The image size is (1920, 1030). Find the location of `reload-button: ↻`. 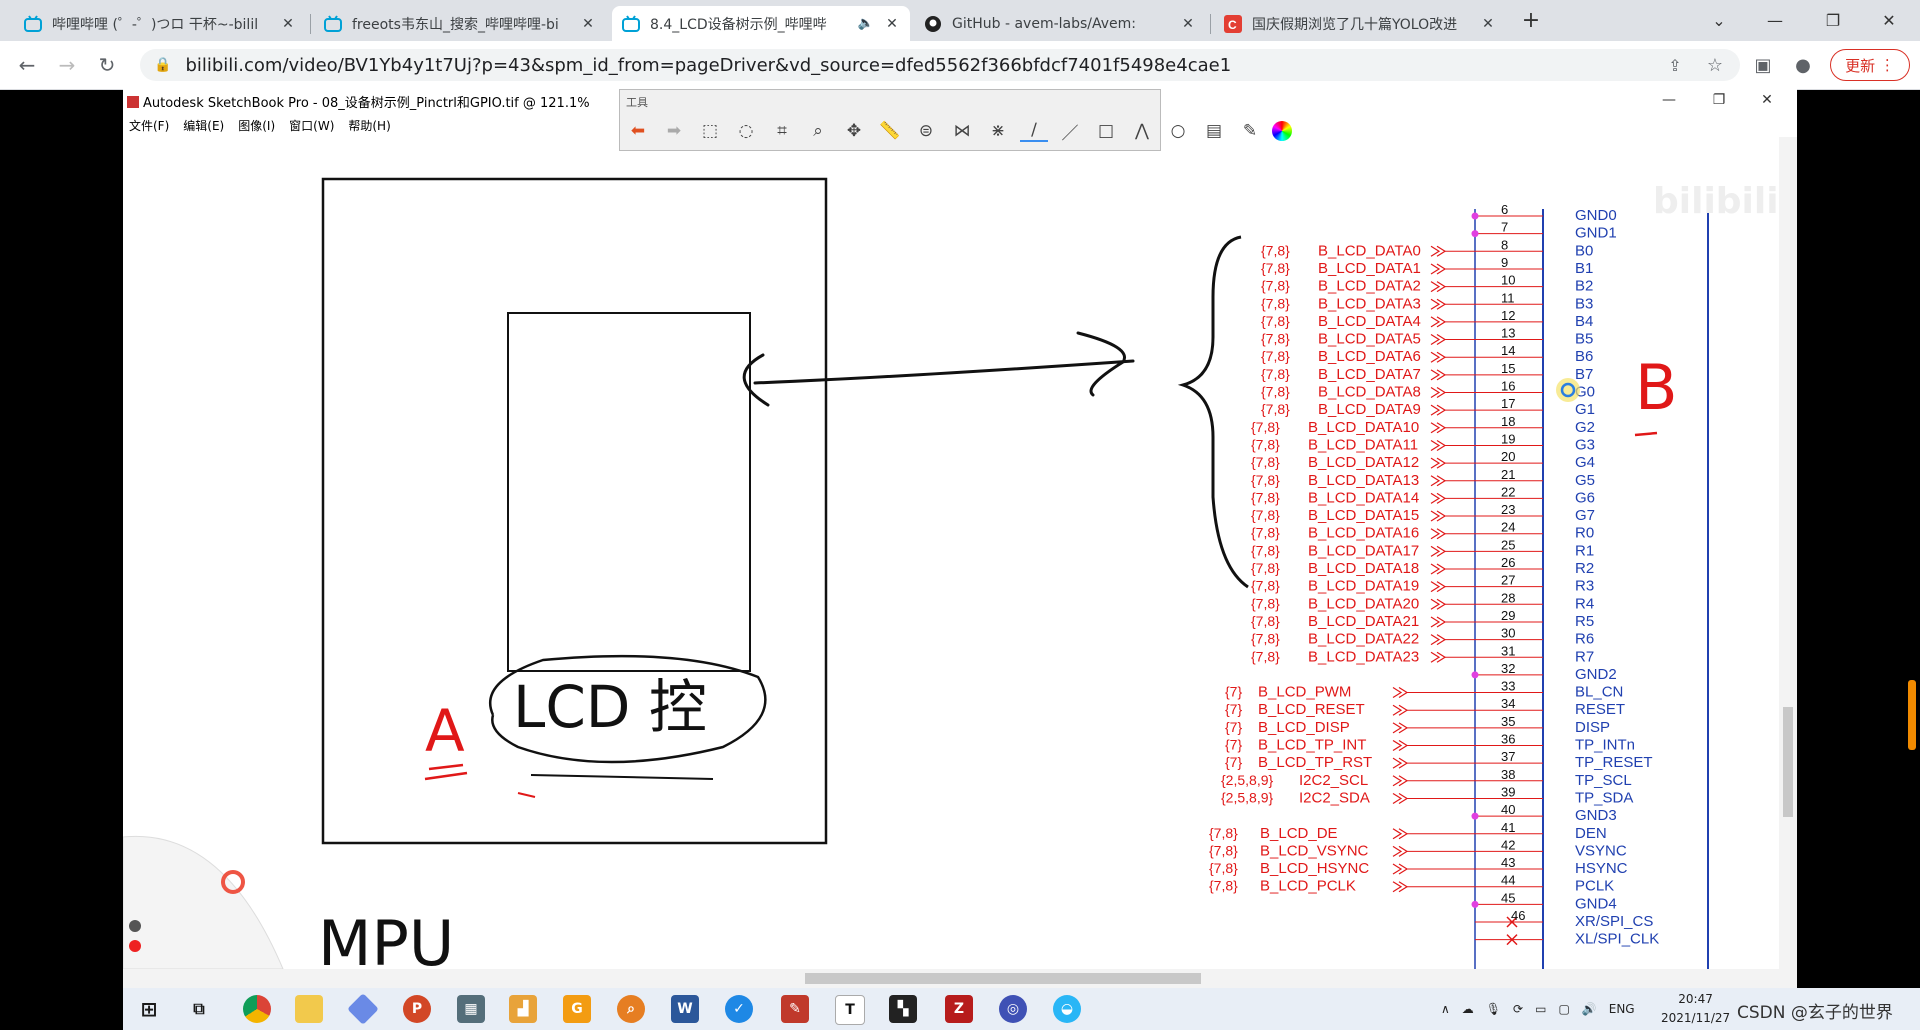

reload-button: ↻ is located at coordinates (107, 65).